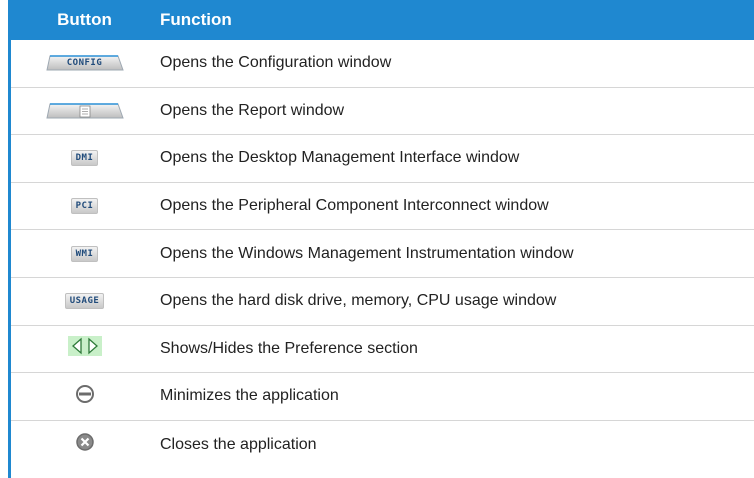  I want to click on table-row: Opens the Report window, so click(382, 112).